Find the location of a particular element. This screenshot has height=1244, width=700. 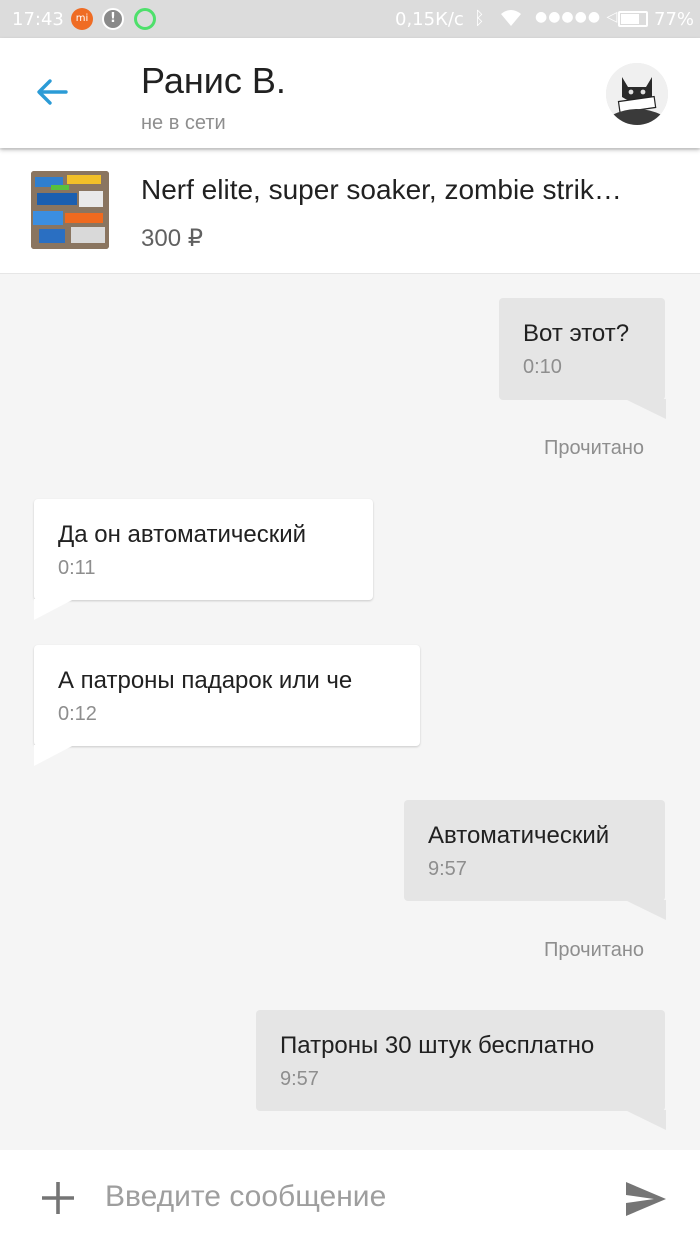

message-bubble-icon is located at coordinates (145, 19).